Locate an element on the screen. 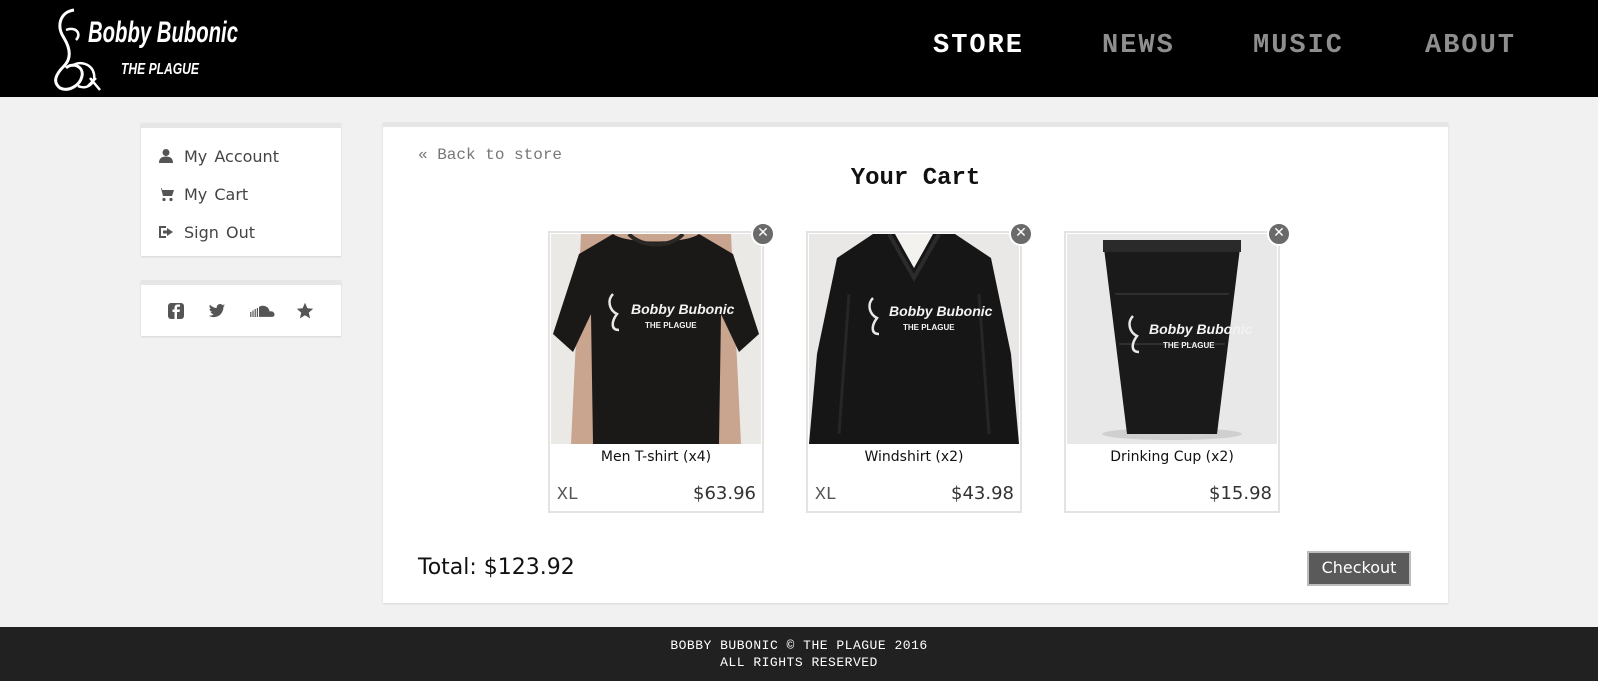 This screenshot has height=681, width=1598. product-image-windshirt: Bobby Bubonic THE PLAGUE is located at coordinates (914, 339).